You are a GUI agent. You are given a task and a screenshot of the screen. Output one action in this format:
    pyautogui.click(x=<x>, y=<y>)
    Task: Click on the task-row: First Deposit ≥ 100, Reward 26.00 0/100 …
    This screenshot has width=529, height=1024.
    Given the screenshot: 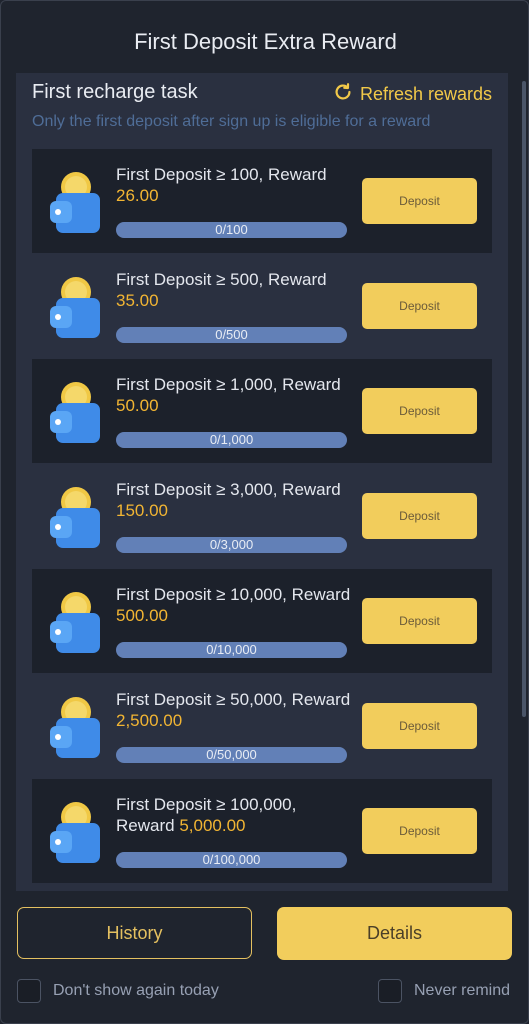 What is the action you would take?
    pyautogui.click(x=262, y=201)
    